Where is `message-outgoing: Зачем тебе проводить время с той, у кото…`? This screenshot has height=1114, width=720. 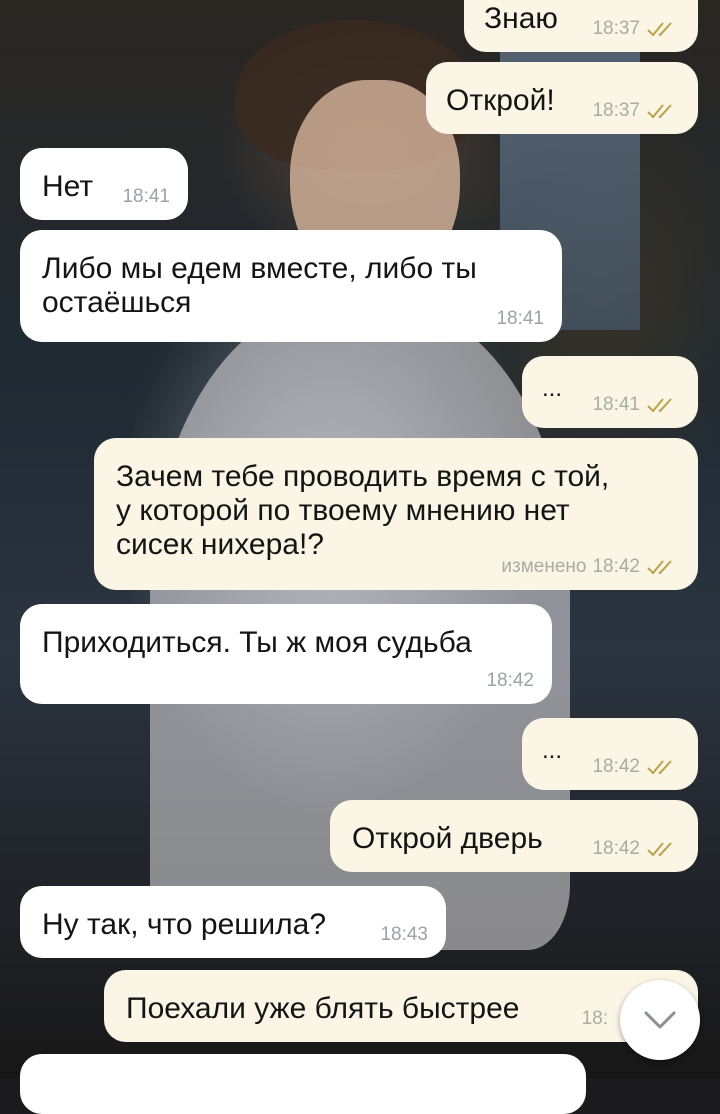 message-outgoing: Зачем тебе проводить время с той, у кото… is located at coordinates (396, 514).